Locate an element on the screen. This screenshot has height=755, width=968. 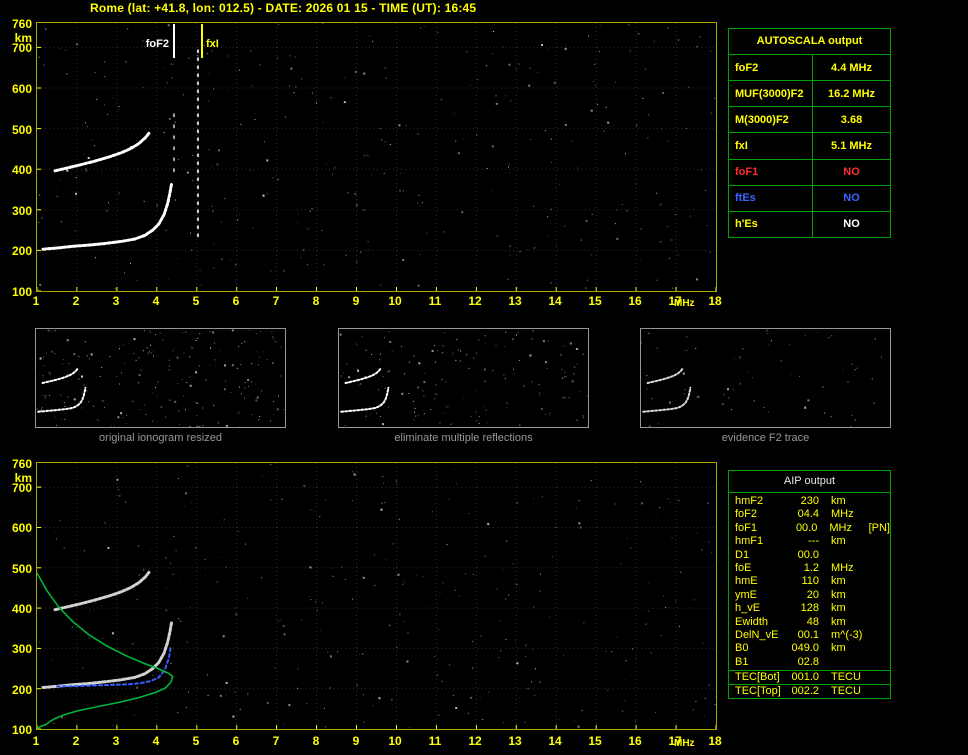
aip-tec-rows: TEC[Bot] 001.0 TECU TEC[Top] 002.2 TECU is located at coordinates (809, 684).